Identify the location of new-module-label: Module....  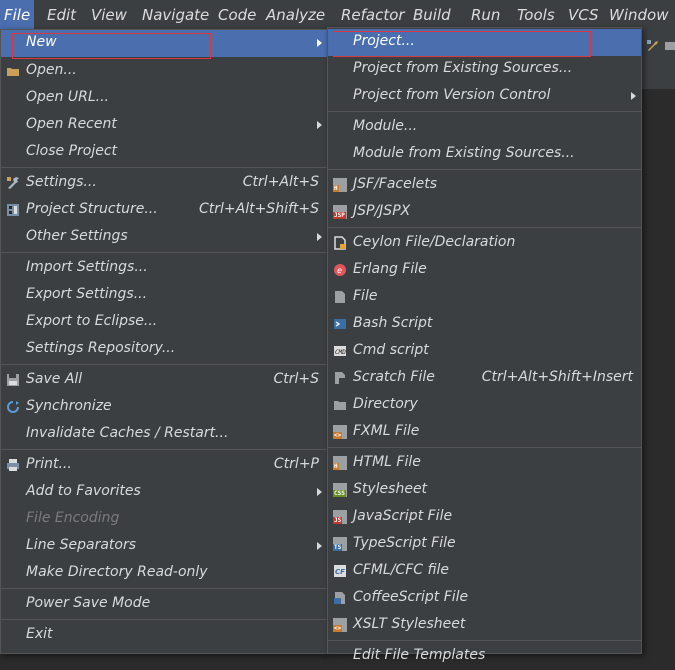
(385, 126).